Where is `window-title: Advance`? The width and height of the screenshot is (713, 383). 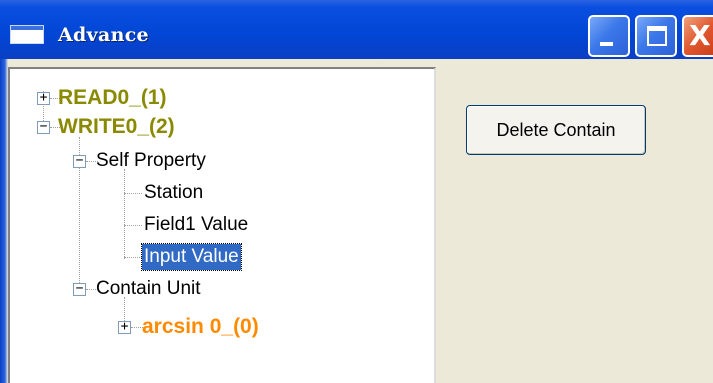 window-title: Advance is located at coordinates (103, 35).